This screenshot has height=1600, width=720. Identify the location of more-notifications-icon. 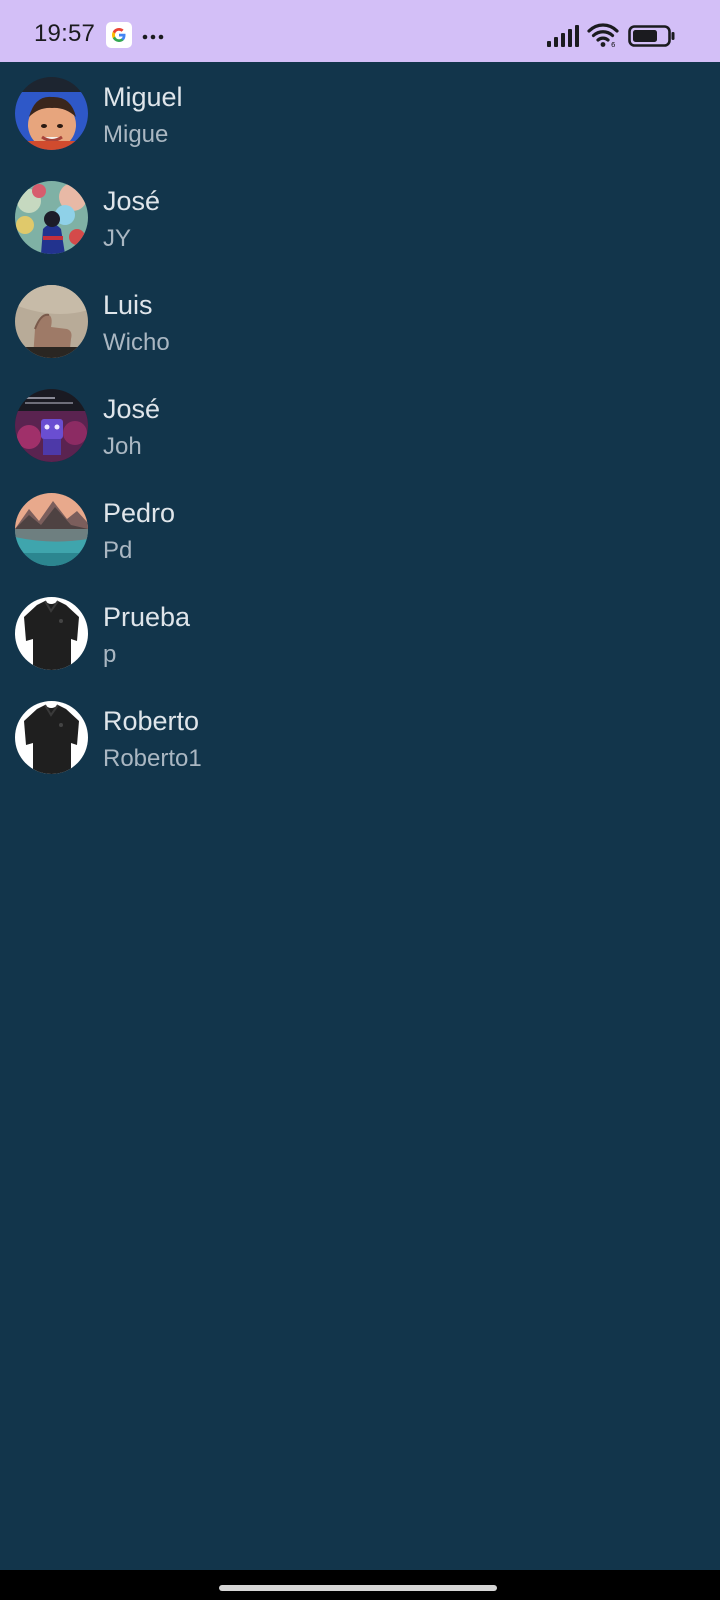
(153, 34).